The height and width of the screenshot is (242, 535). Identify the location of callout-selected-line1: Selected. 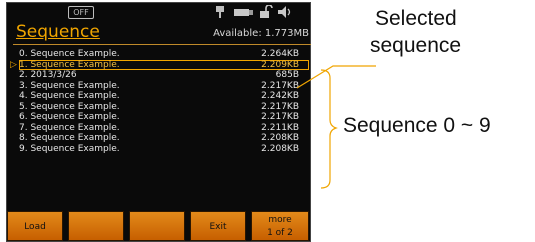
(416, 18).